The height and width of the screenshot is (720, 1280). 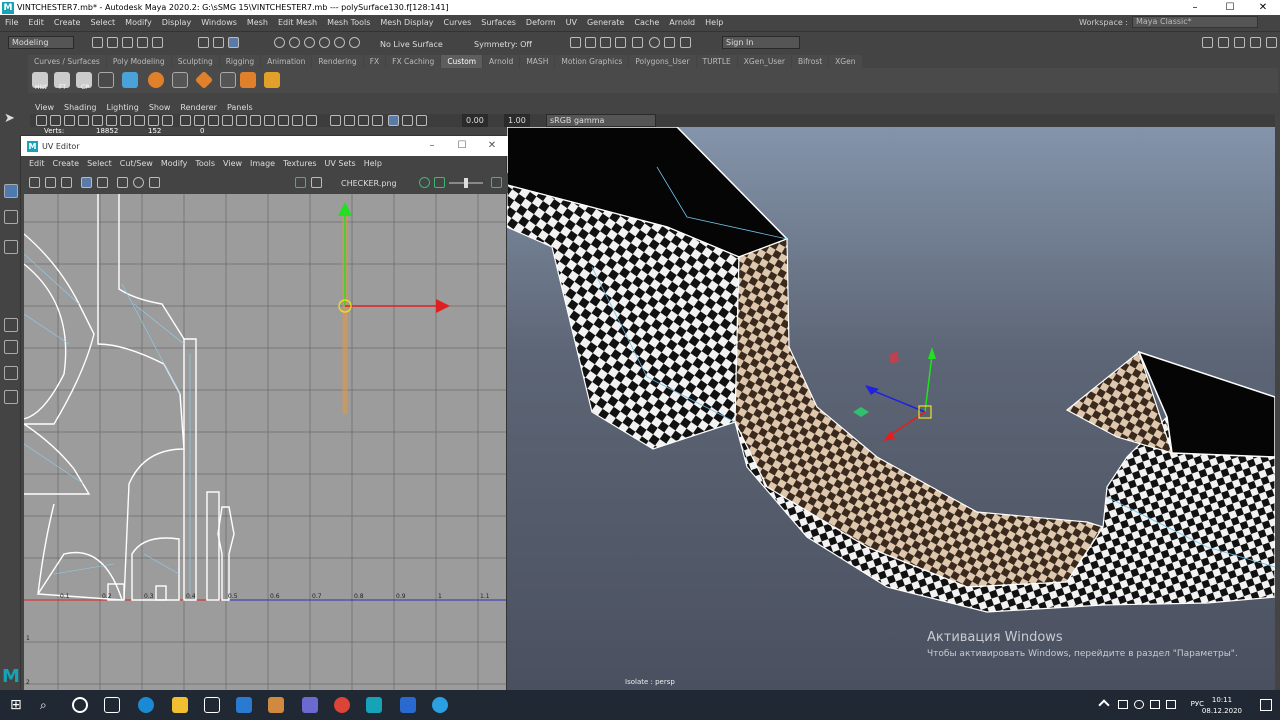 I want to click on uv-shells, so click(x=129, y=397).